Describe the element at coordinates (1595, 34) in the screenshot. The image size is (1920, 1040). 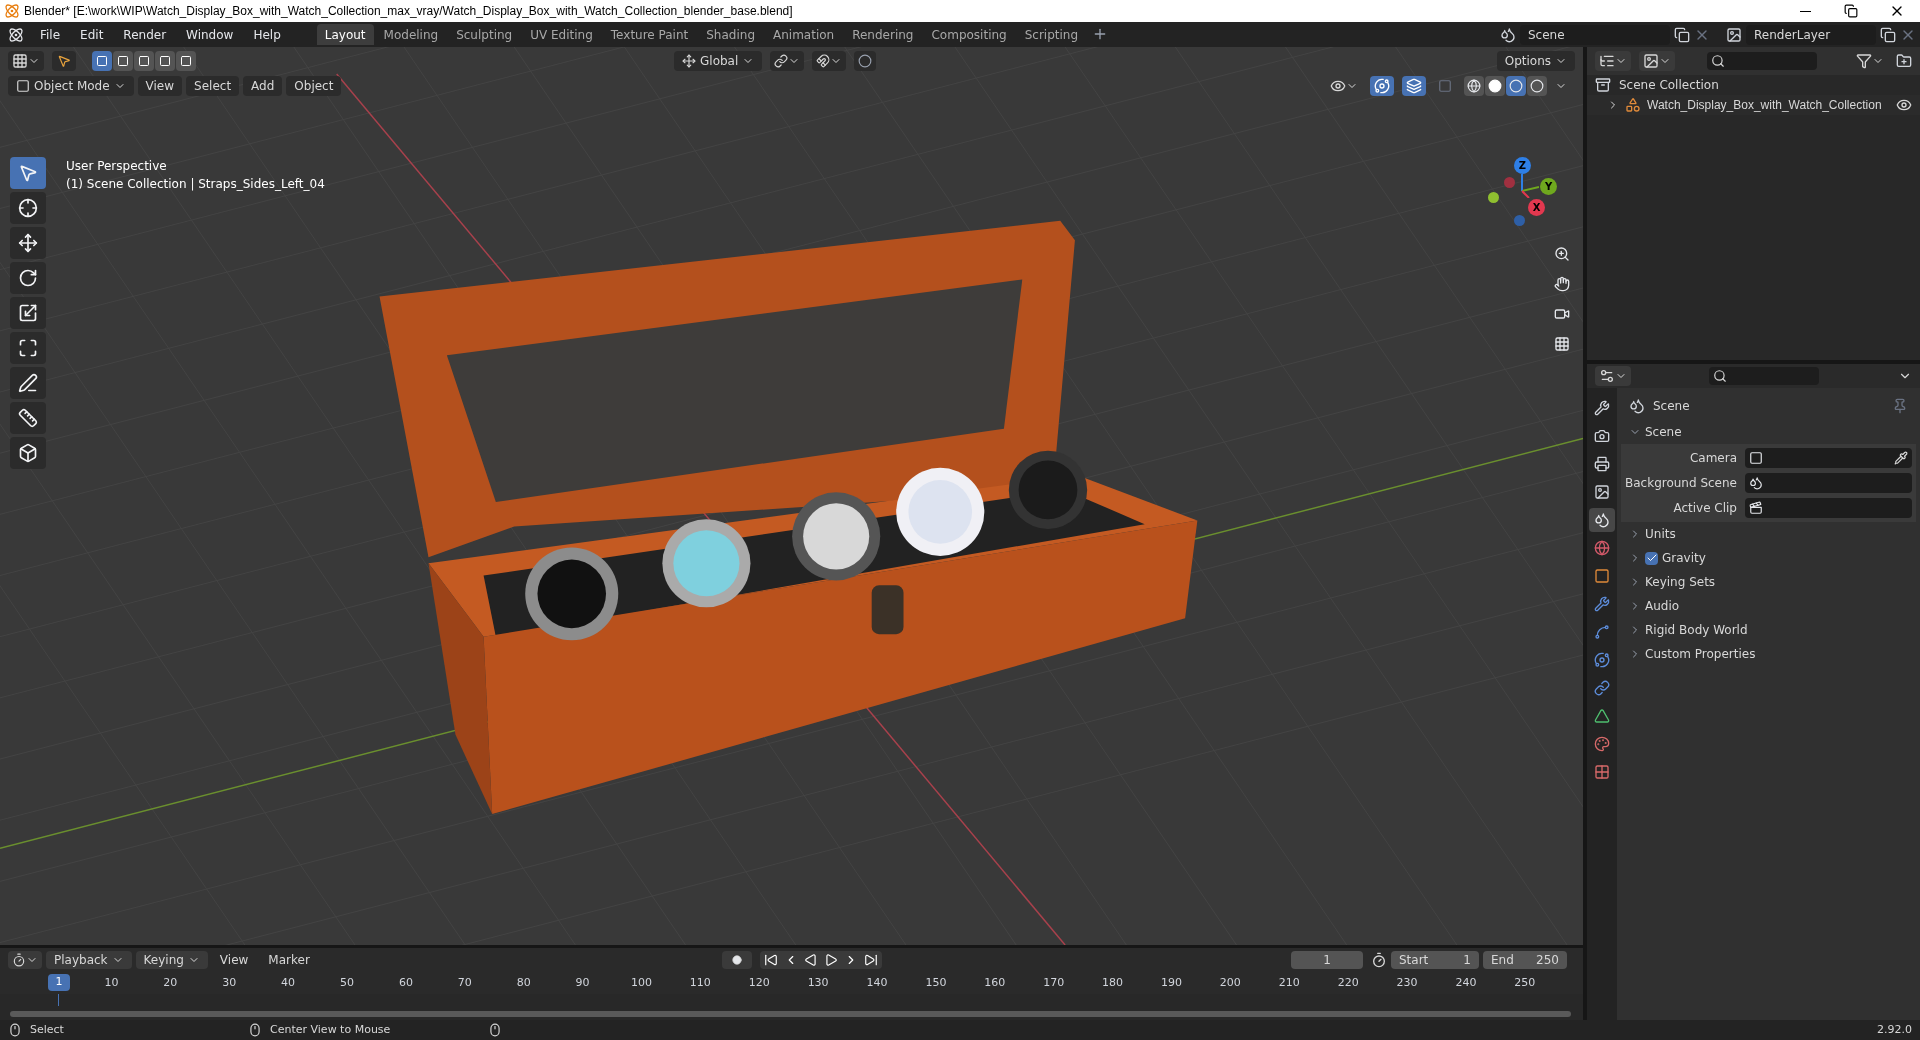
I see `scene-field: Scene` at that location.